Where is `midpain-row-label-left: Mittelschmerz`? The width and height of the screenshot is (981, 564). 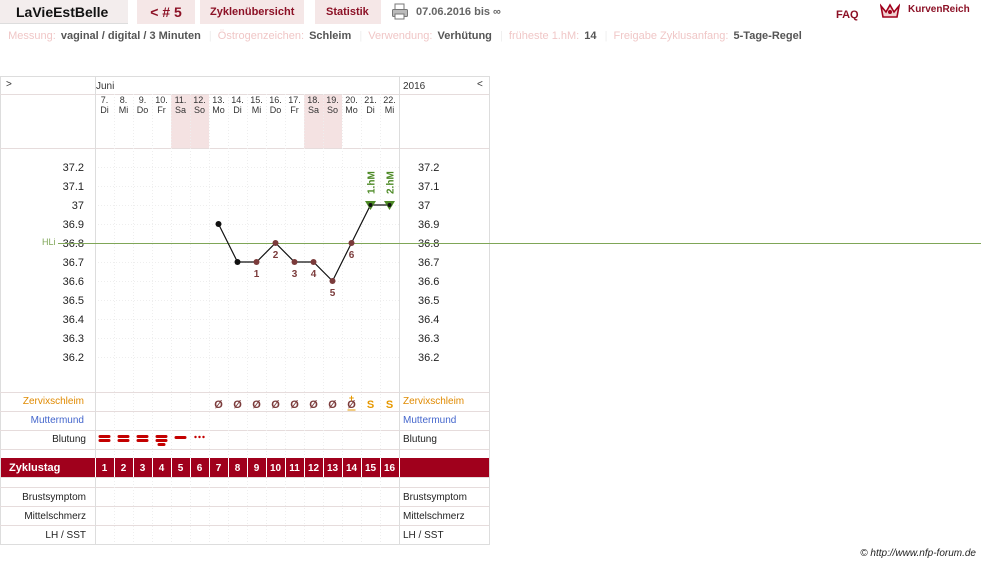 midpain-row-label-left: Mittelschmerz is located at coordinates (55, 516).